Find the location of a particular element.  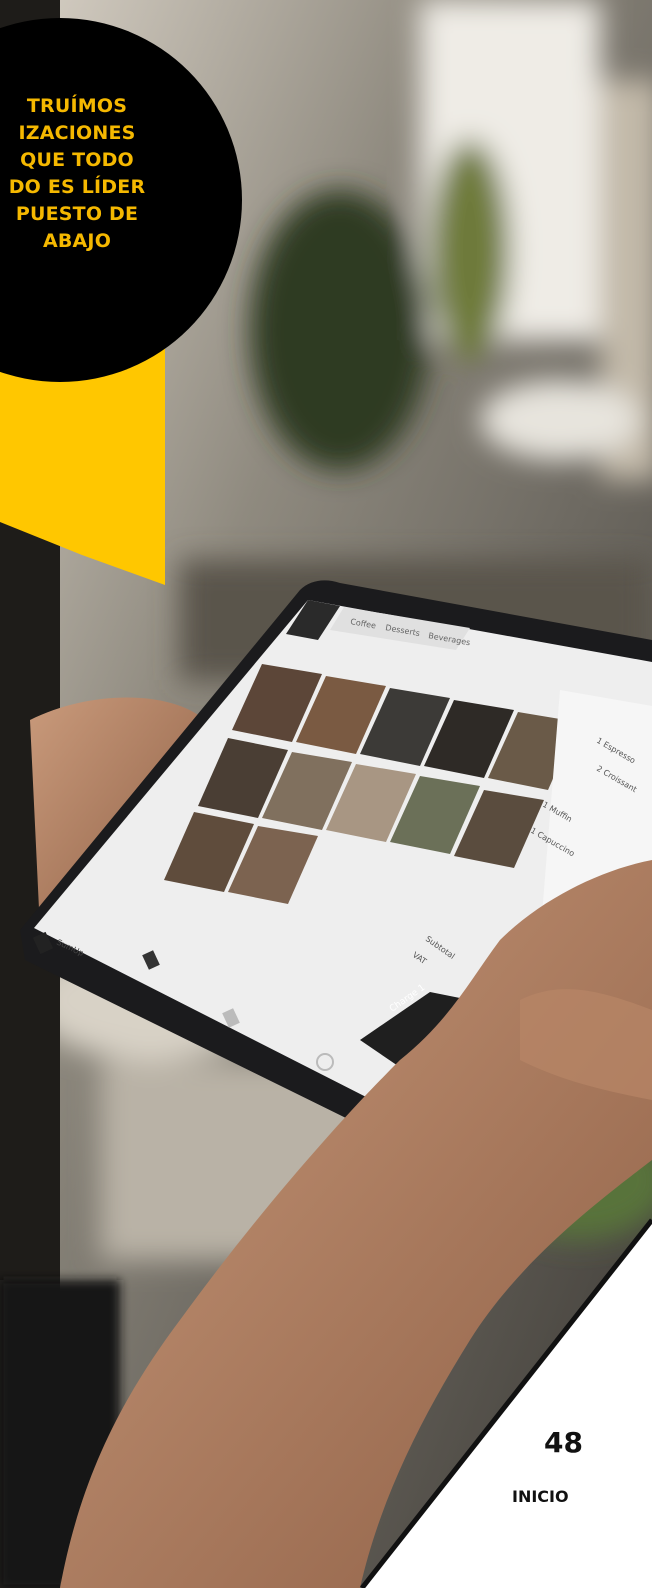

badge-line: PUESTO DE is located at coordinates (77, 214).